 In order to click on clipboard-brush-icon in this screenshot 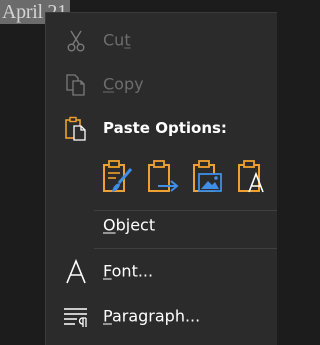, I will do `click(118, 179)`.